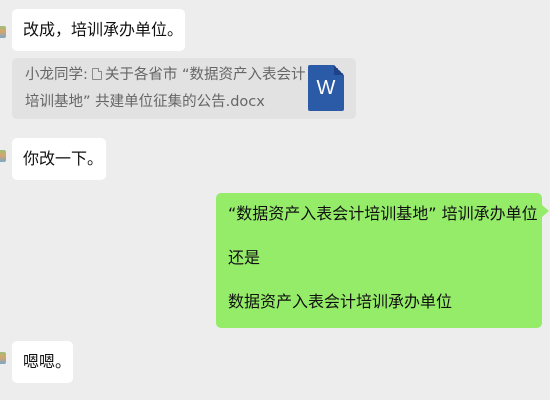  I want to click on quote-sender: 小龙同学:, so click(56, 75).